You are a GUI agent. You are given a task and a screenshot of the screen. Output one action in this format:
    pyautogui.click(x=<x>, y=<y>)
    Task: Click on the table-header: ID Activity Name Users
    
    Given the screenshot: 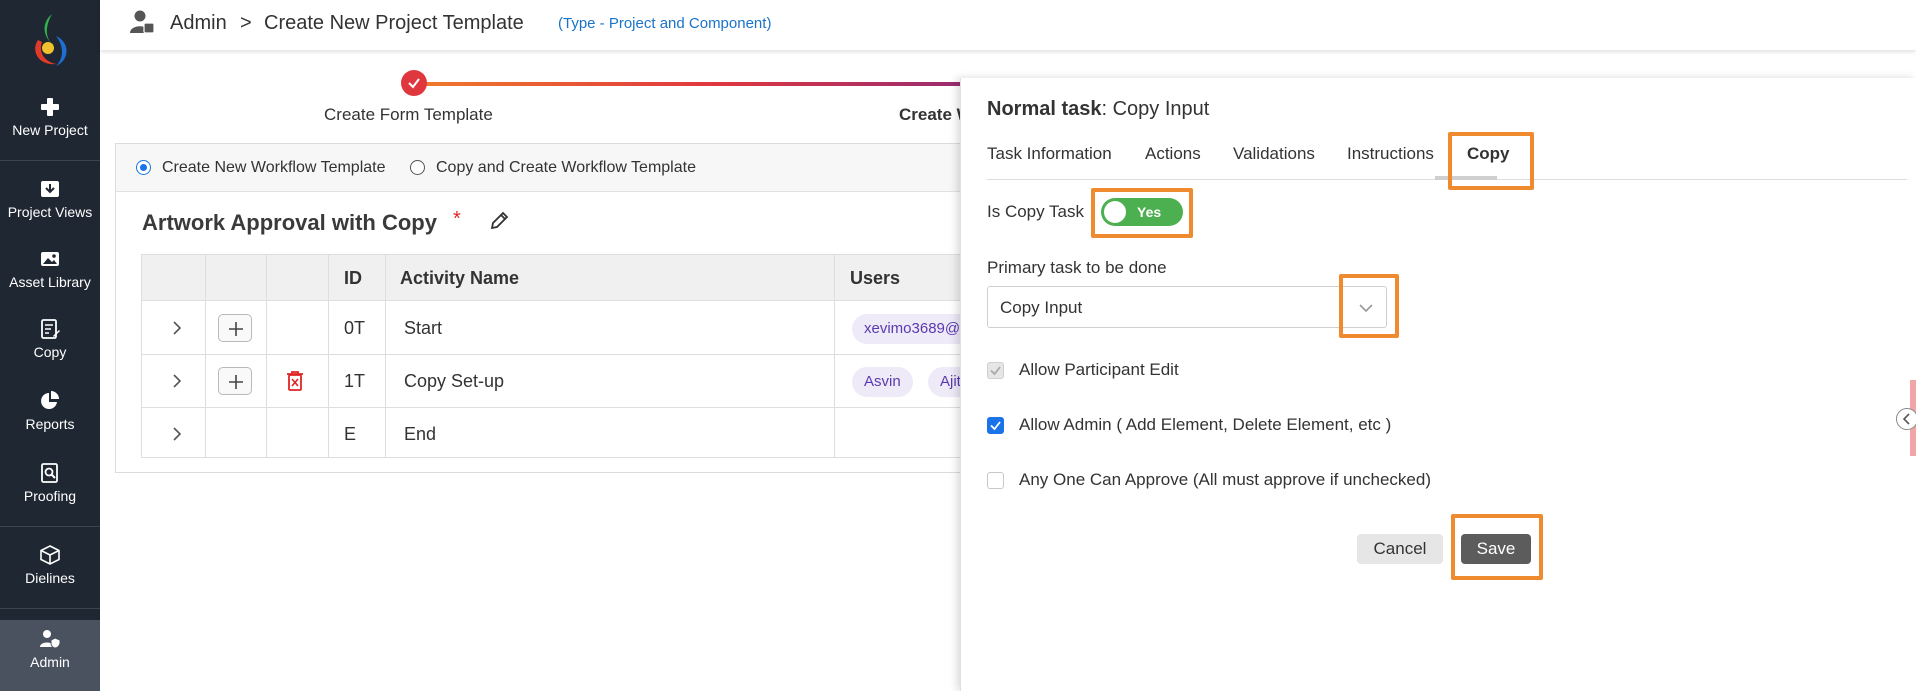 What is the action you would take?
    pyautogui.click(x=573, y=278)
    